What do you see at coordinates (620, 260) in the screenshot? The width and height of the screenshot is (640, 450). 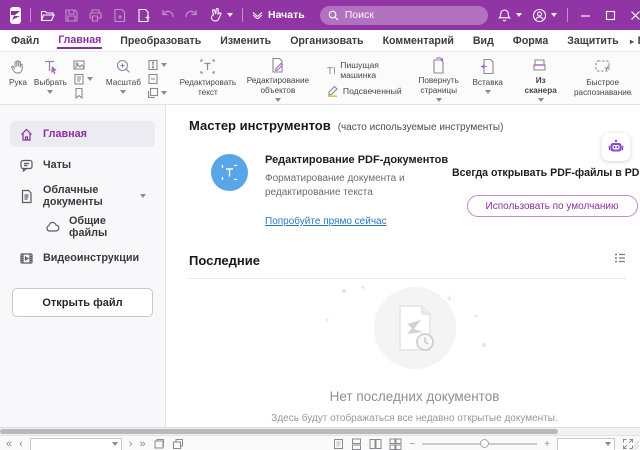 I see `list-view-toggle-icon` at bounding box center [620, 260].